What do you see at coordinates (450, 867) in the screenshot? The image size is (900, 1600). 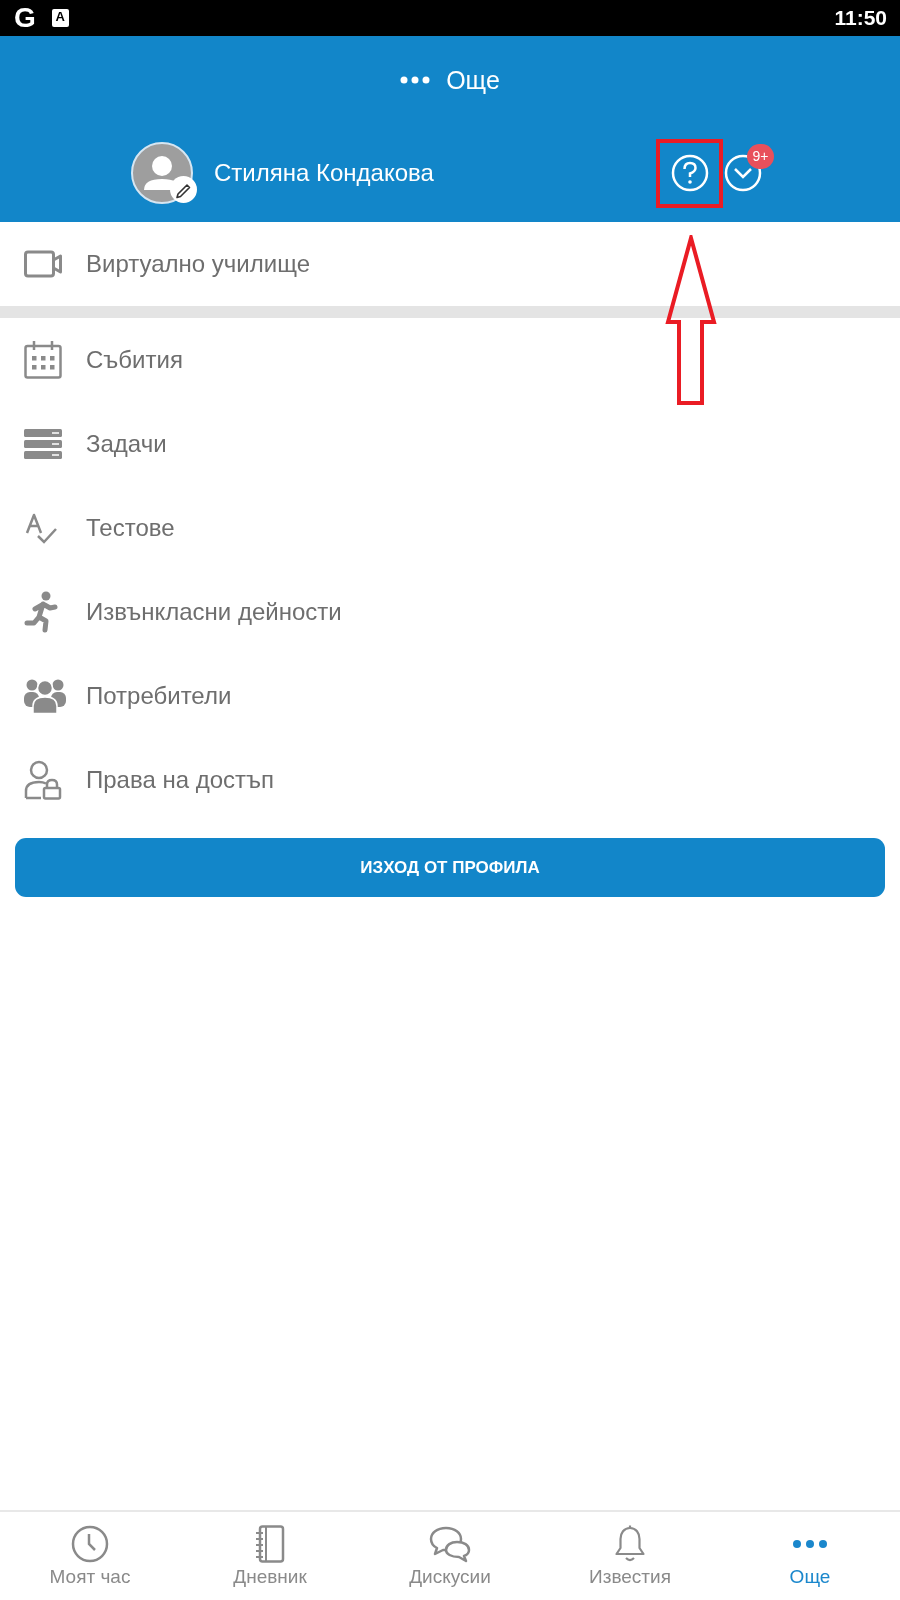 I see `logout-button: ИЗХОД ОТ ПРОФИЛА` at bounding box center [450, 867].